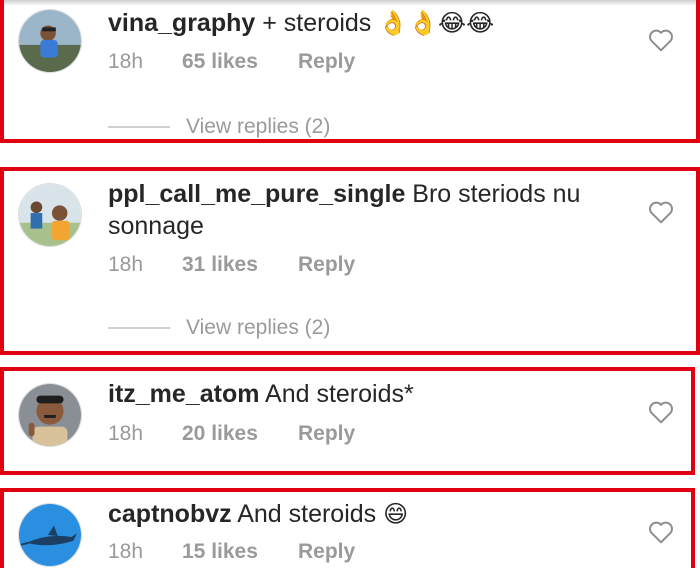 This screenshot has width=700, height=568. I want to click on comment-meta: 18h 31 likes Reply, so click(231, 265).